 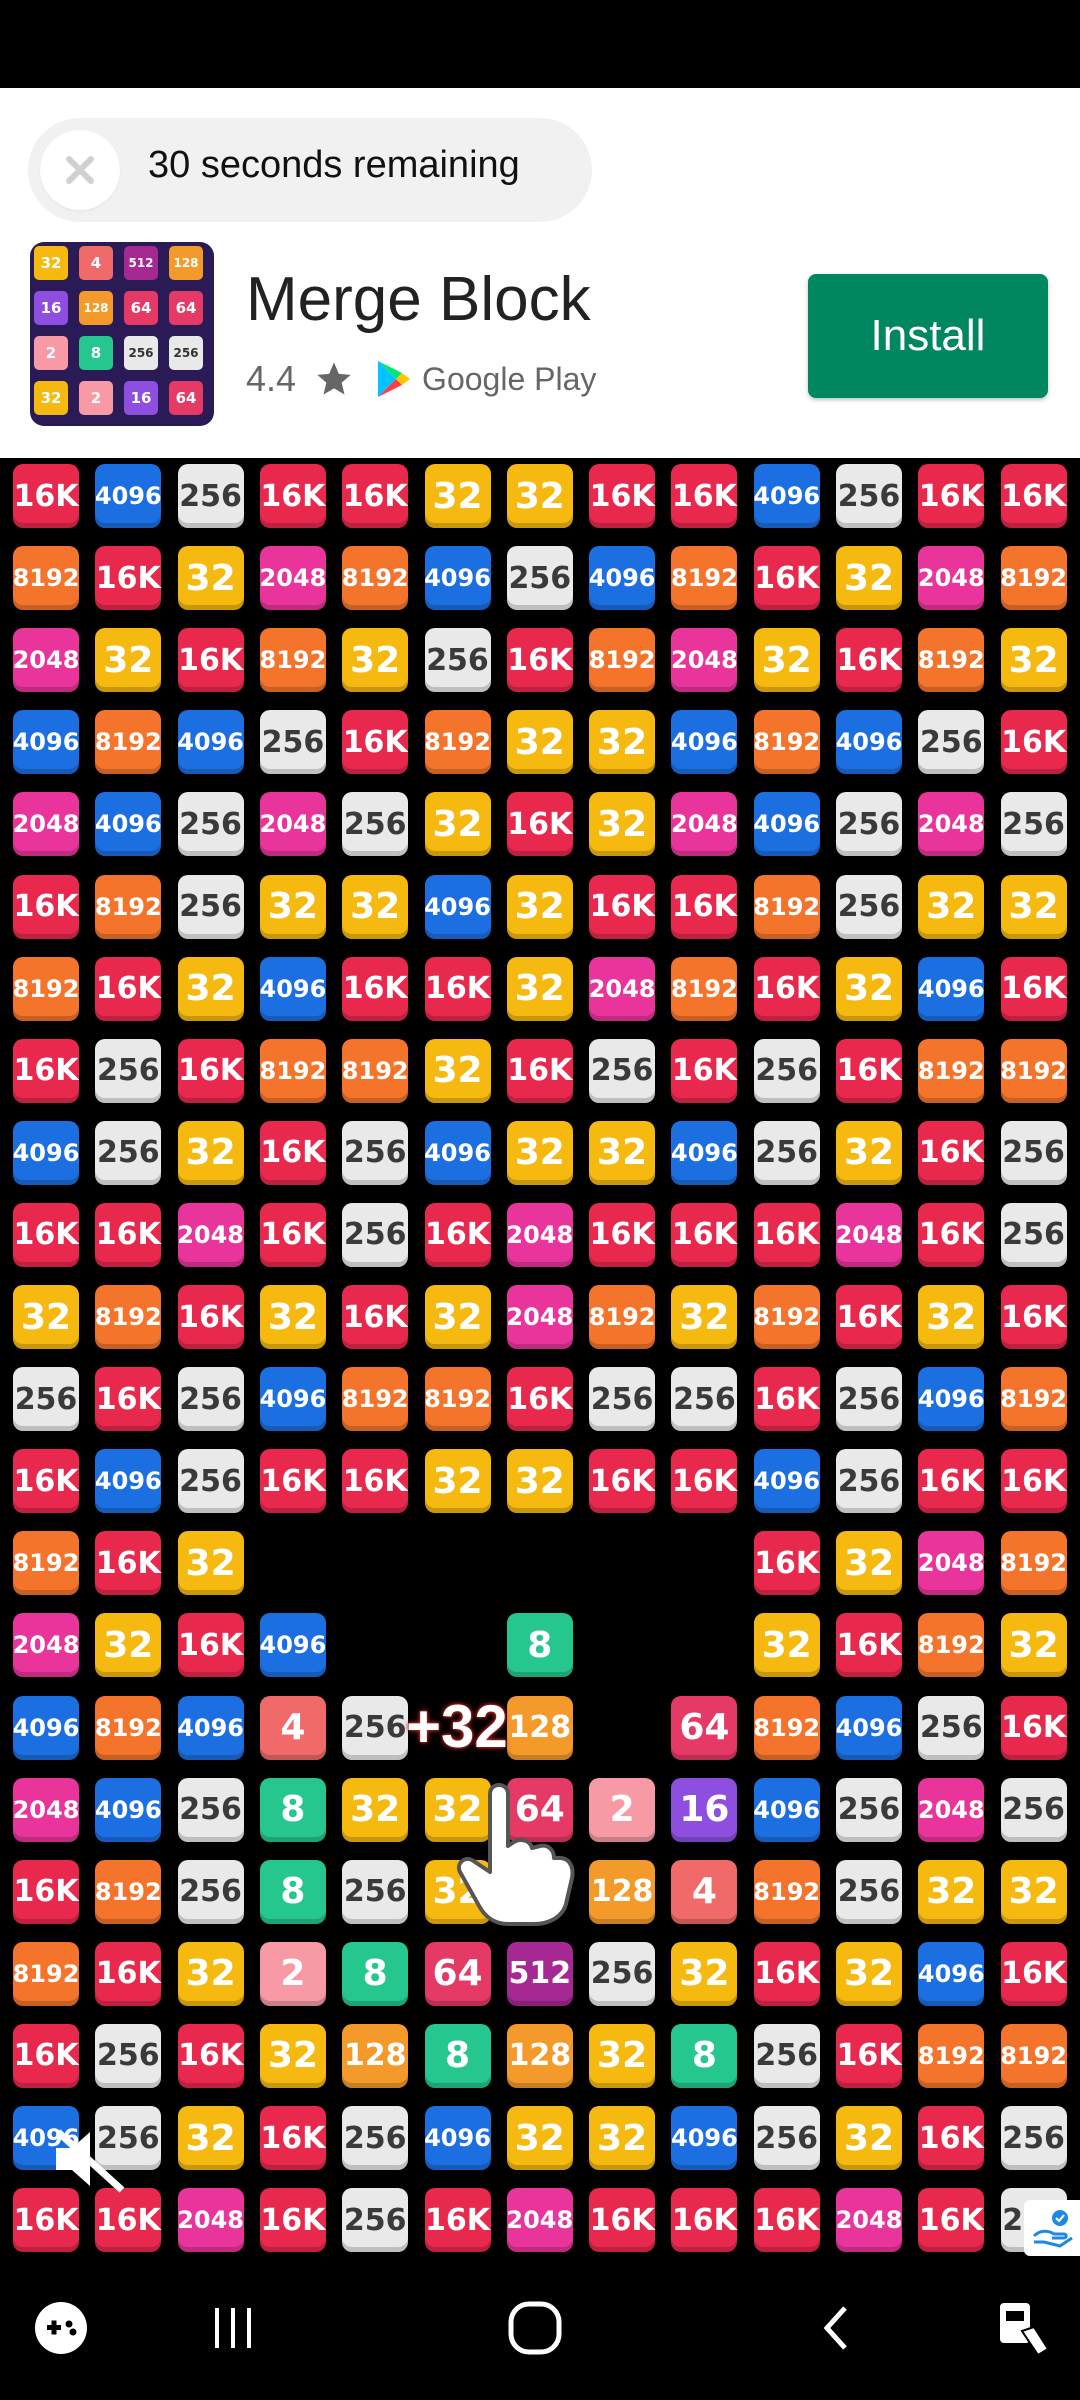 What do you see at coordinates (418, 299) in the screenshot?
I see `app-name: Merge Block` at bounding box center [418, 299].